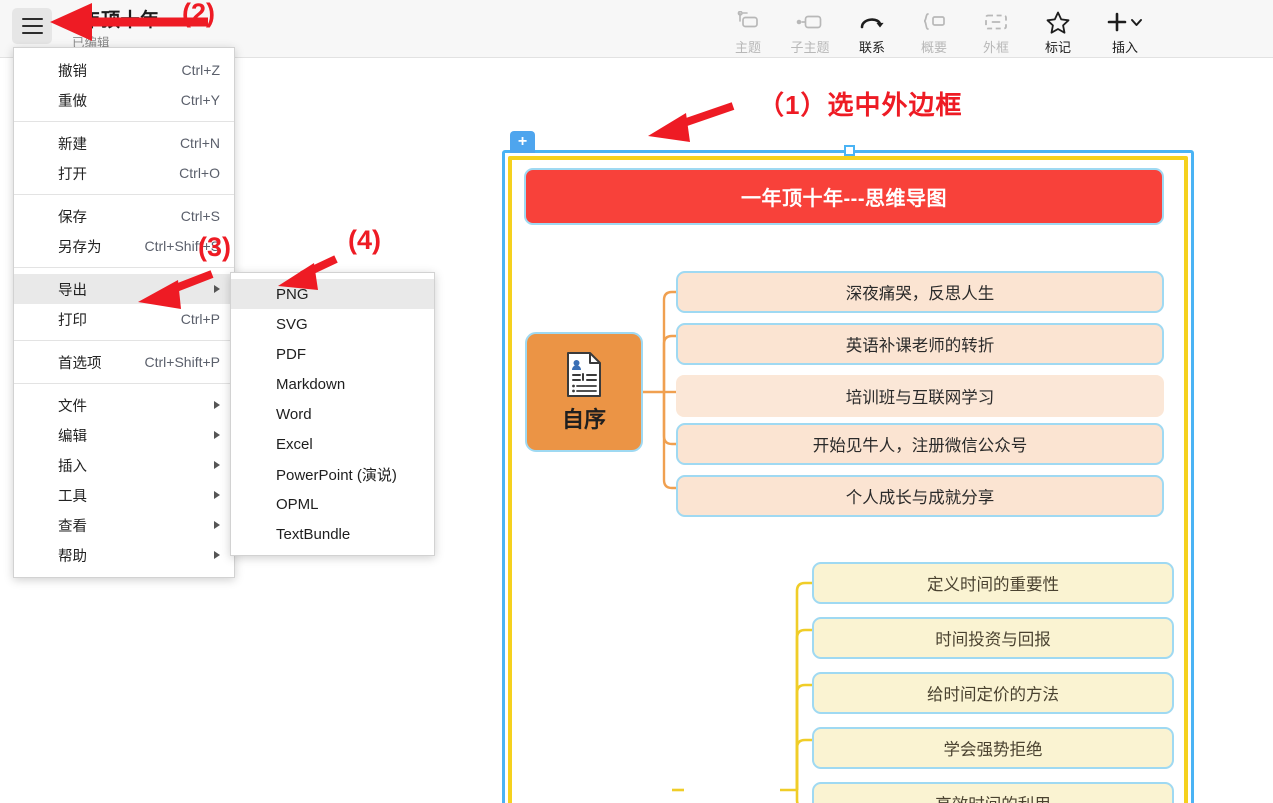  I want to click on mindmap-leaf-node: 个人成长与成就分享, so click(920, 496).